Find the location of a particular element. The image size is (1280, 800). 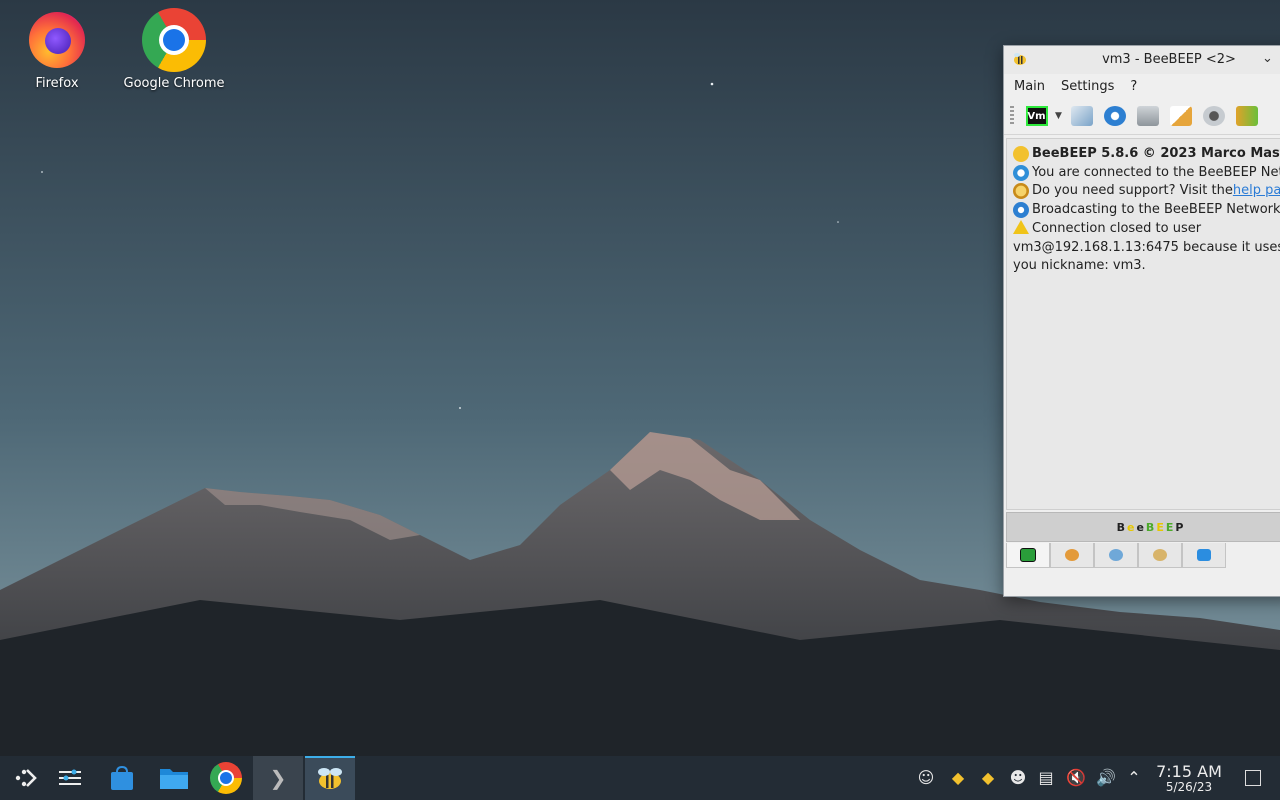

desktop-icon-firefox: Firefox is located at coordinates (57, 49).